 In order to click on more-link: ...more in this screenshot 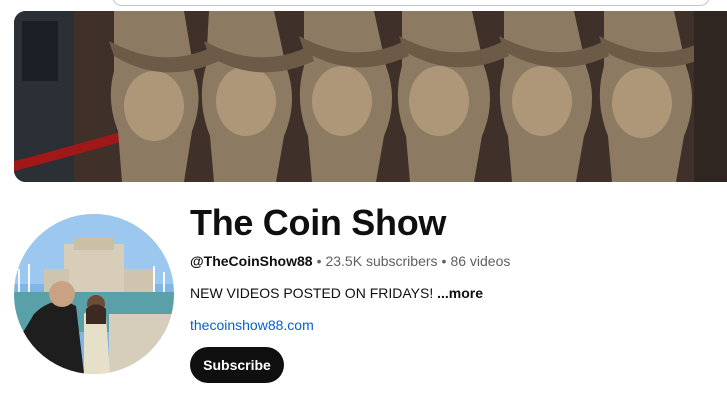, I will do `click(460, 293)`.